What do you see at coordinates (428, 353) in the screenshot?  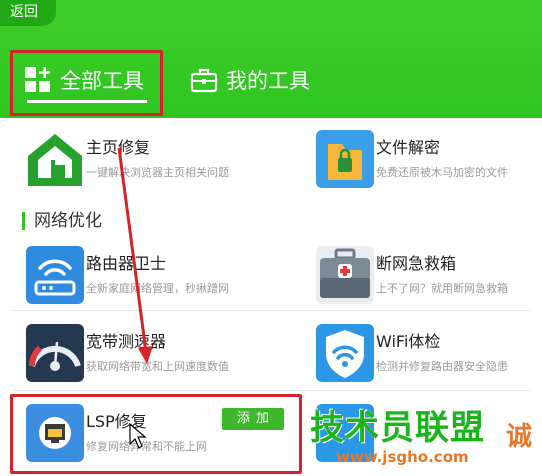 I see `tool-wifi-check: WiFi体检 检测并修复路由器安全隐患` at bounding box center [428, 353].